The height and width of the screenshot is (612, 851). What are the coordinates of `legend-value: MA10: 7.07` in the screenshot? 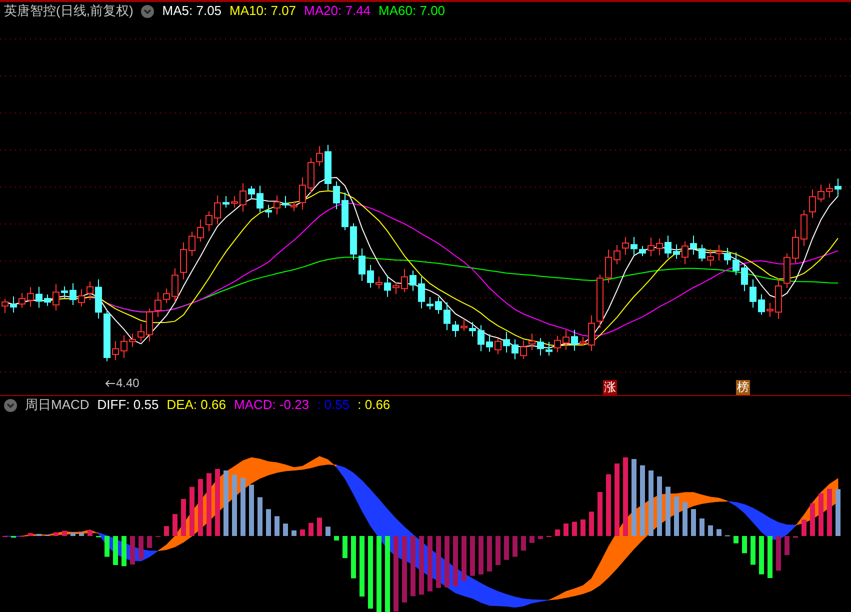 It's located at (263, 11).